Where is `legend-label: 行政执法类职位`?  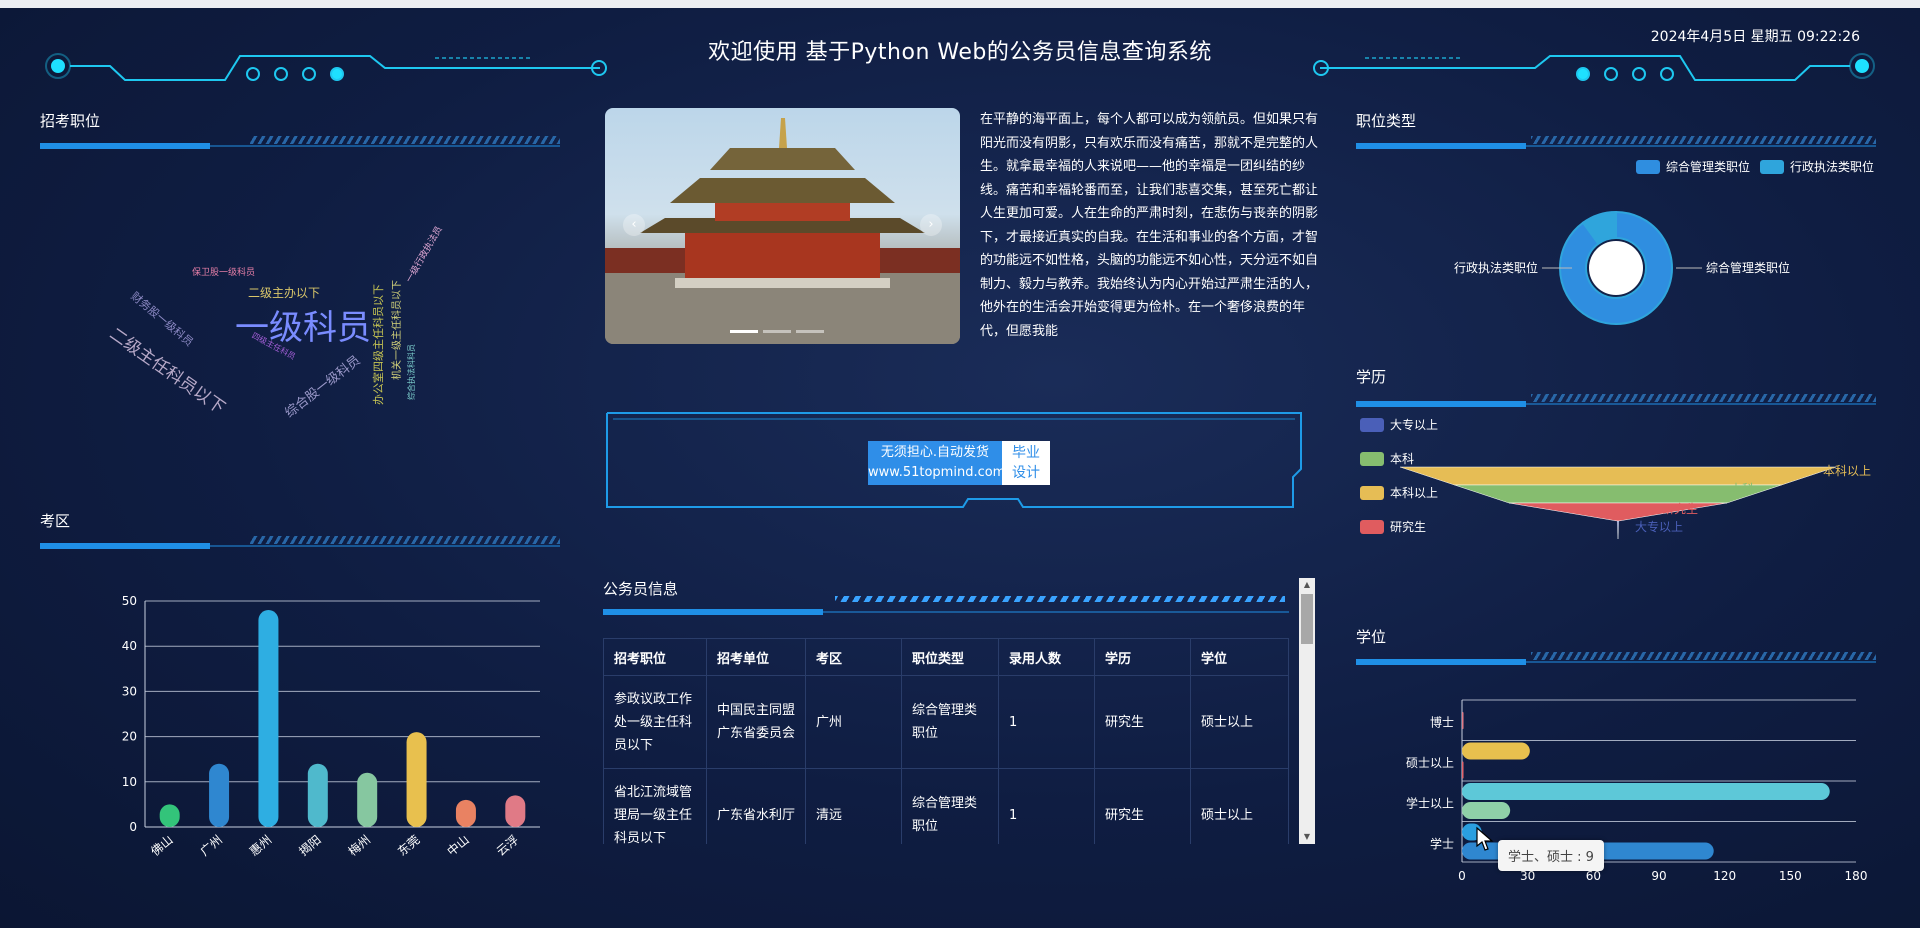
legend-label: 行政执法类职位 is located at coordinates (1832, 167).